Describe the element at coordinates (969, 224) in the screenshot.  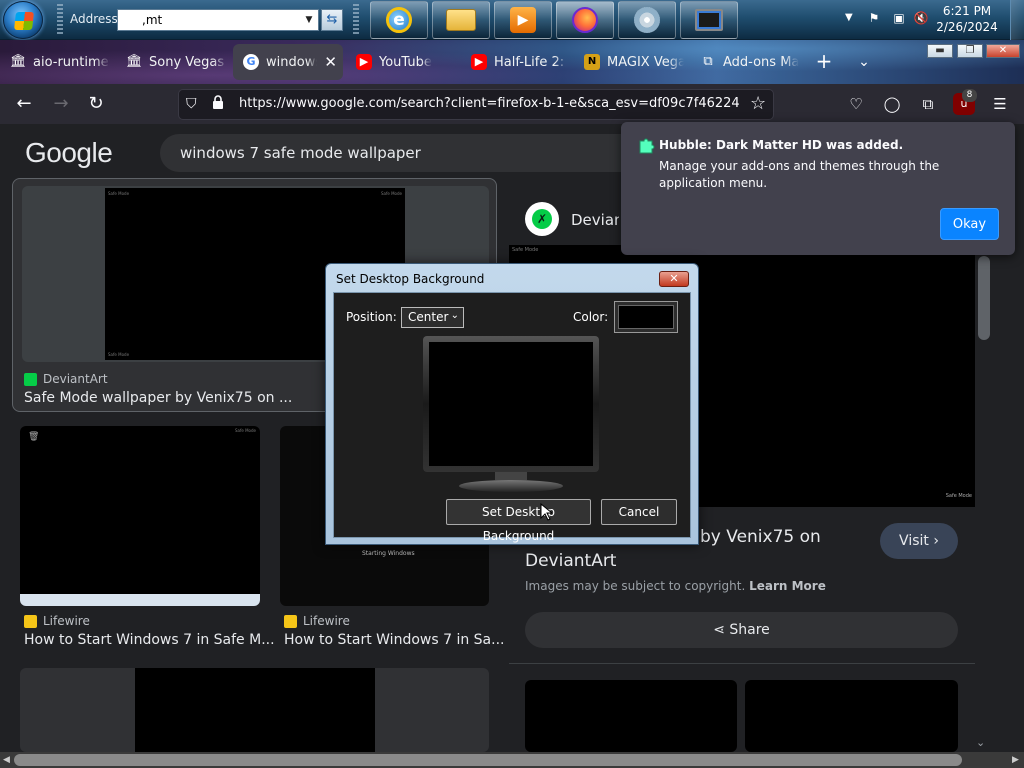
I see `okay-button: Okay` at that location.